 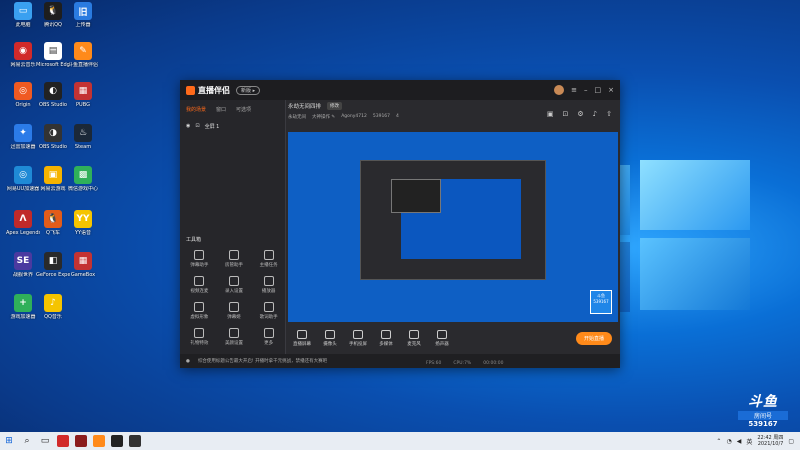 I want to click on notification-icon: ▢, so click(x=791, y=441).